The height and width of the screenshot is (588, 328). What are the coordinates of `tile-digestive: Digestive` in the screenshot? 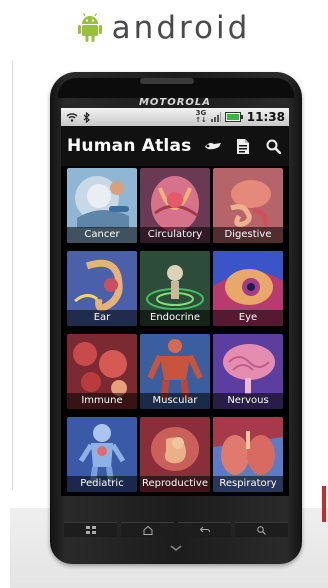 It's located at (248, 205).